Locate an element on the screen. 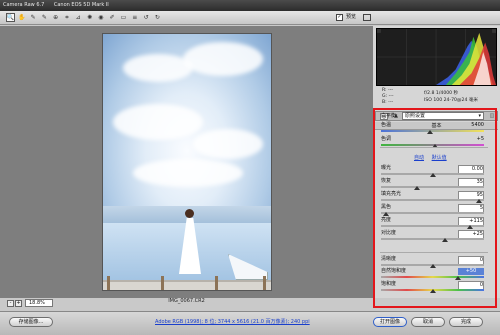 The height and width of the screenshot is (335, 500). magnifier-icon: 🔍 is located at coordinates (10, 17).